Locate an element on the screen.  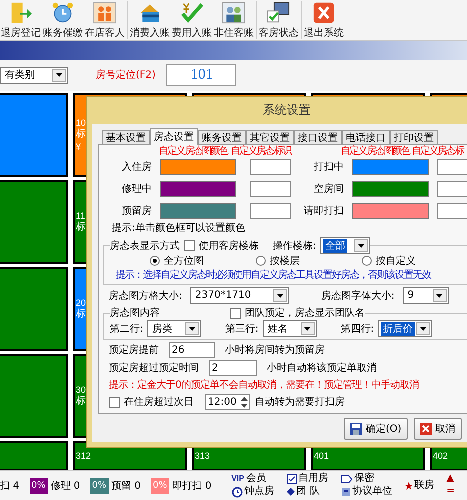
warning-text: 提示：定金大于0的预定单不会自动取消，需要在！预定管理！中手动取消 is located at coordinates (264, 385).